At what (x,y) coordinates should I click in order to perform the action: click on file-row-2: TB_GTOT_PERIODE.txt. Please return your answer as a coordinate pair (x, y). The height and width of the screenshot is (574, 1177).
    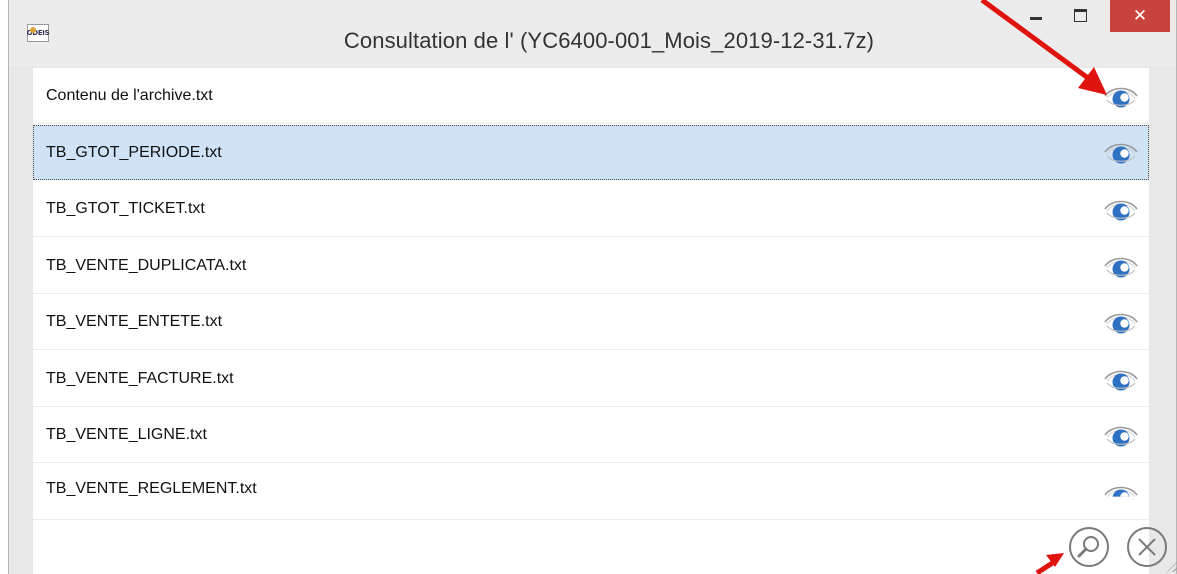
    Looking at the image, I should click on (591, 152).